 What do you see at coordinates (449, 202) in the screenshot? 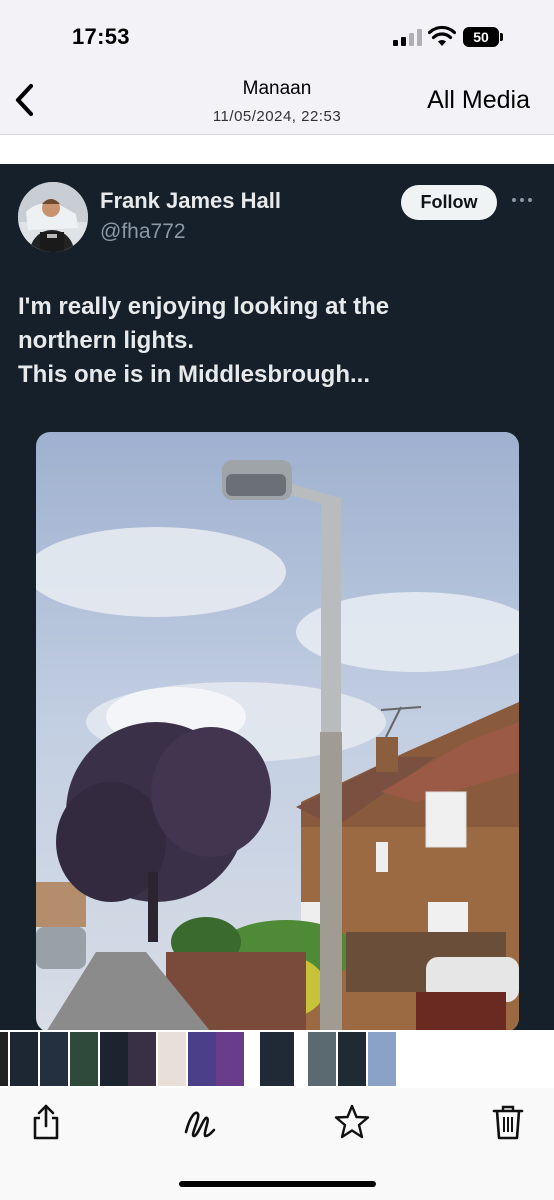
I see `follow-button: Follow` at bounding box center [449, 202].